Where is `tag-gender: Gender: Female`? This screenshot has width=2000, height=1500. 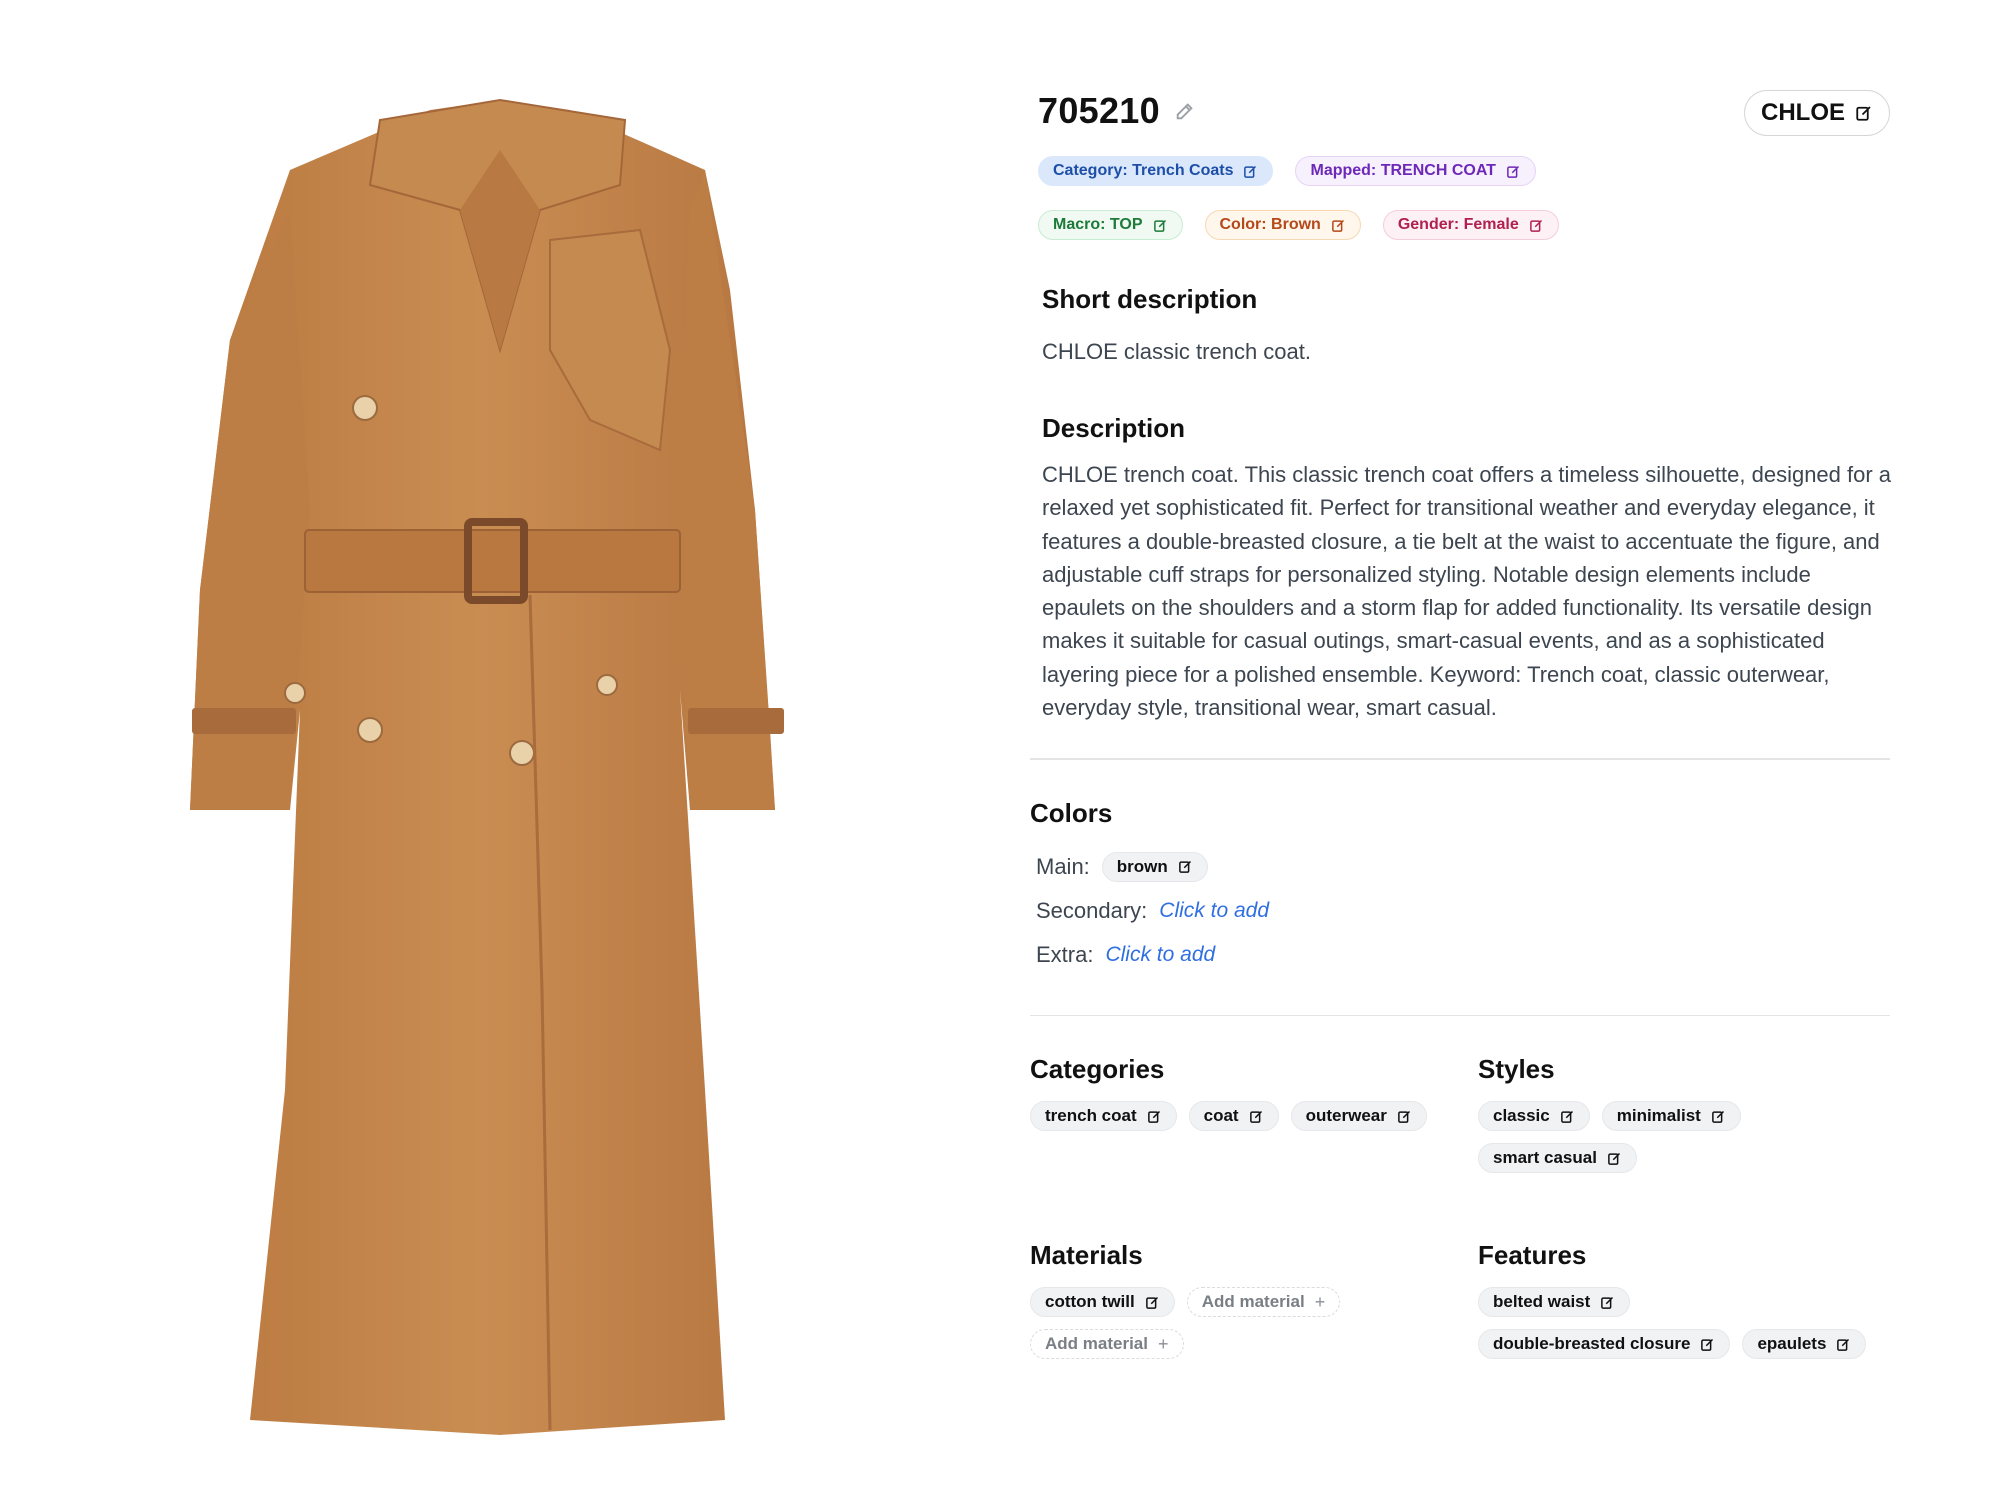 tag-gender: Gender: Female is located at coordinates (1470, 225).